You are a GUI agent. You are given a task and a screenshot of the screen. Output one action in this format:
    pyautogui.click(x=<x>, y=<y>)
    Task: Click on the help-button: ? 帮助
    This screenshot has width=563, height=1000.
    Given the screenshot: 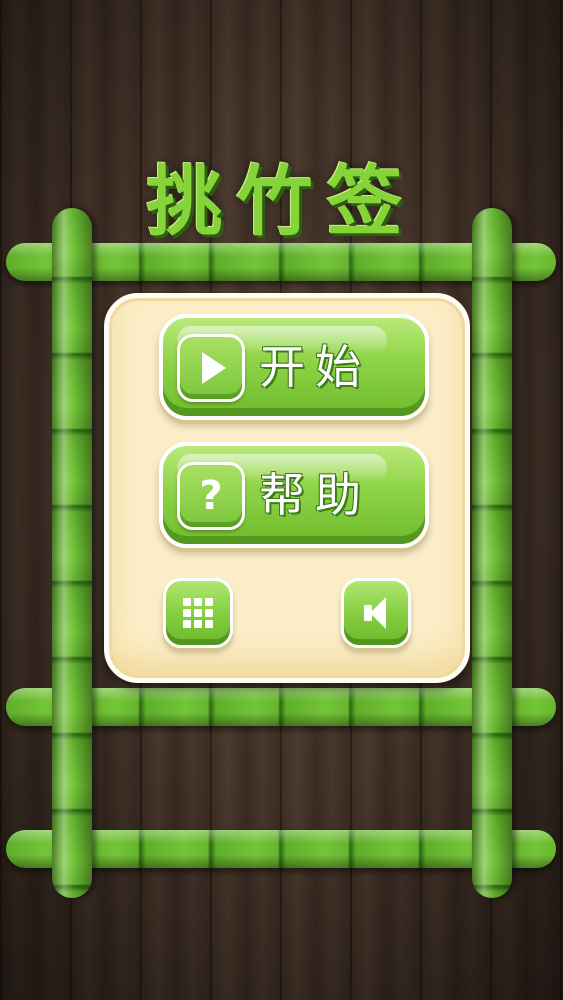 What is the action you would take?
    pyautogui.click(x=294, y=495)
    